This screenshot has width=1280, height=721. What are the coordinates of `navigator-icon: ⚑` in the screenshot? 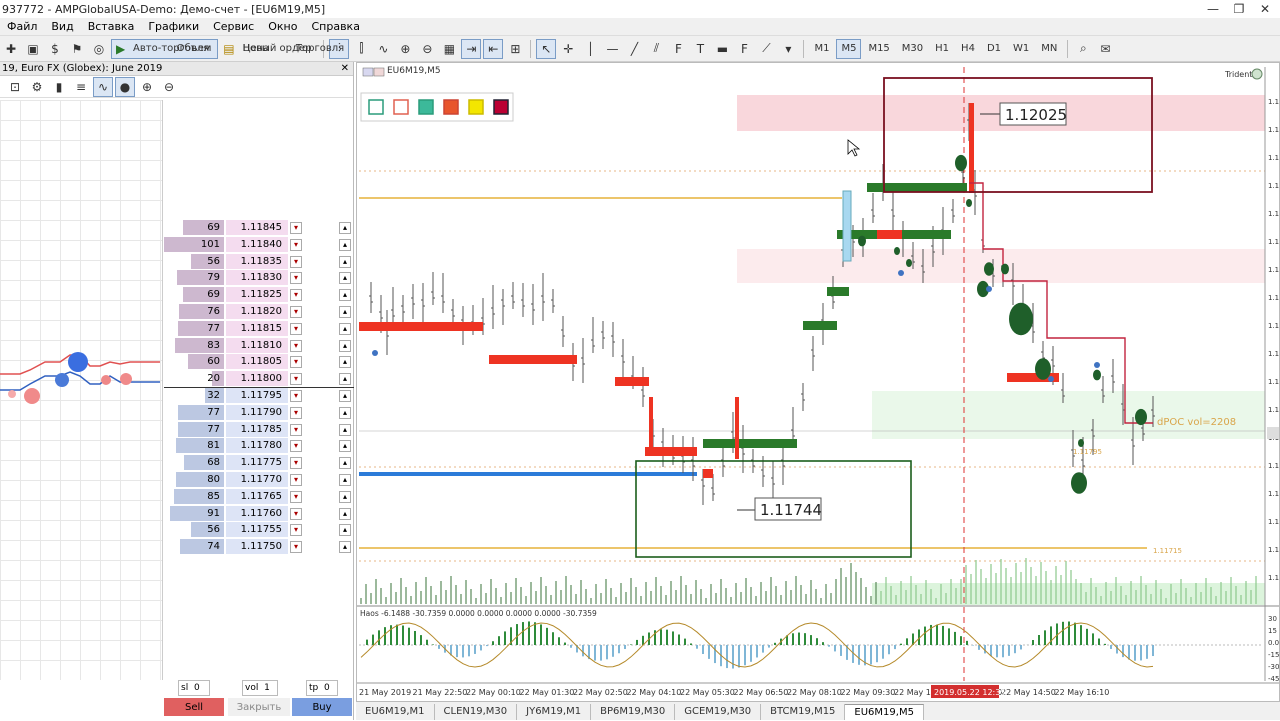 It's located at (77, 49).